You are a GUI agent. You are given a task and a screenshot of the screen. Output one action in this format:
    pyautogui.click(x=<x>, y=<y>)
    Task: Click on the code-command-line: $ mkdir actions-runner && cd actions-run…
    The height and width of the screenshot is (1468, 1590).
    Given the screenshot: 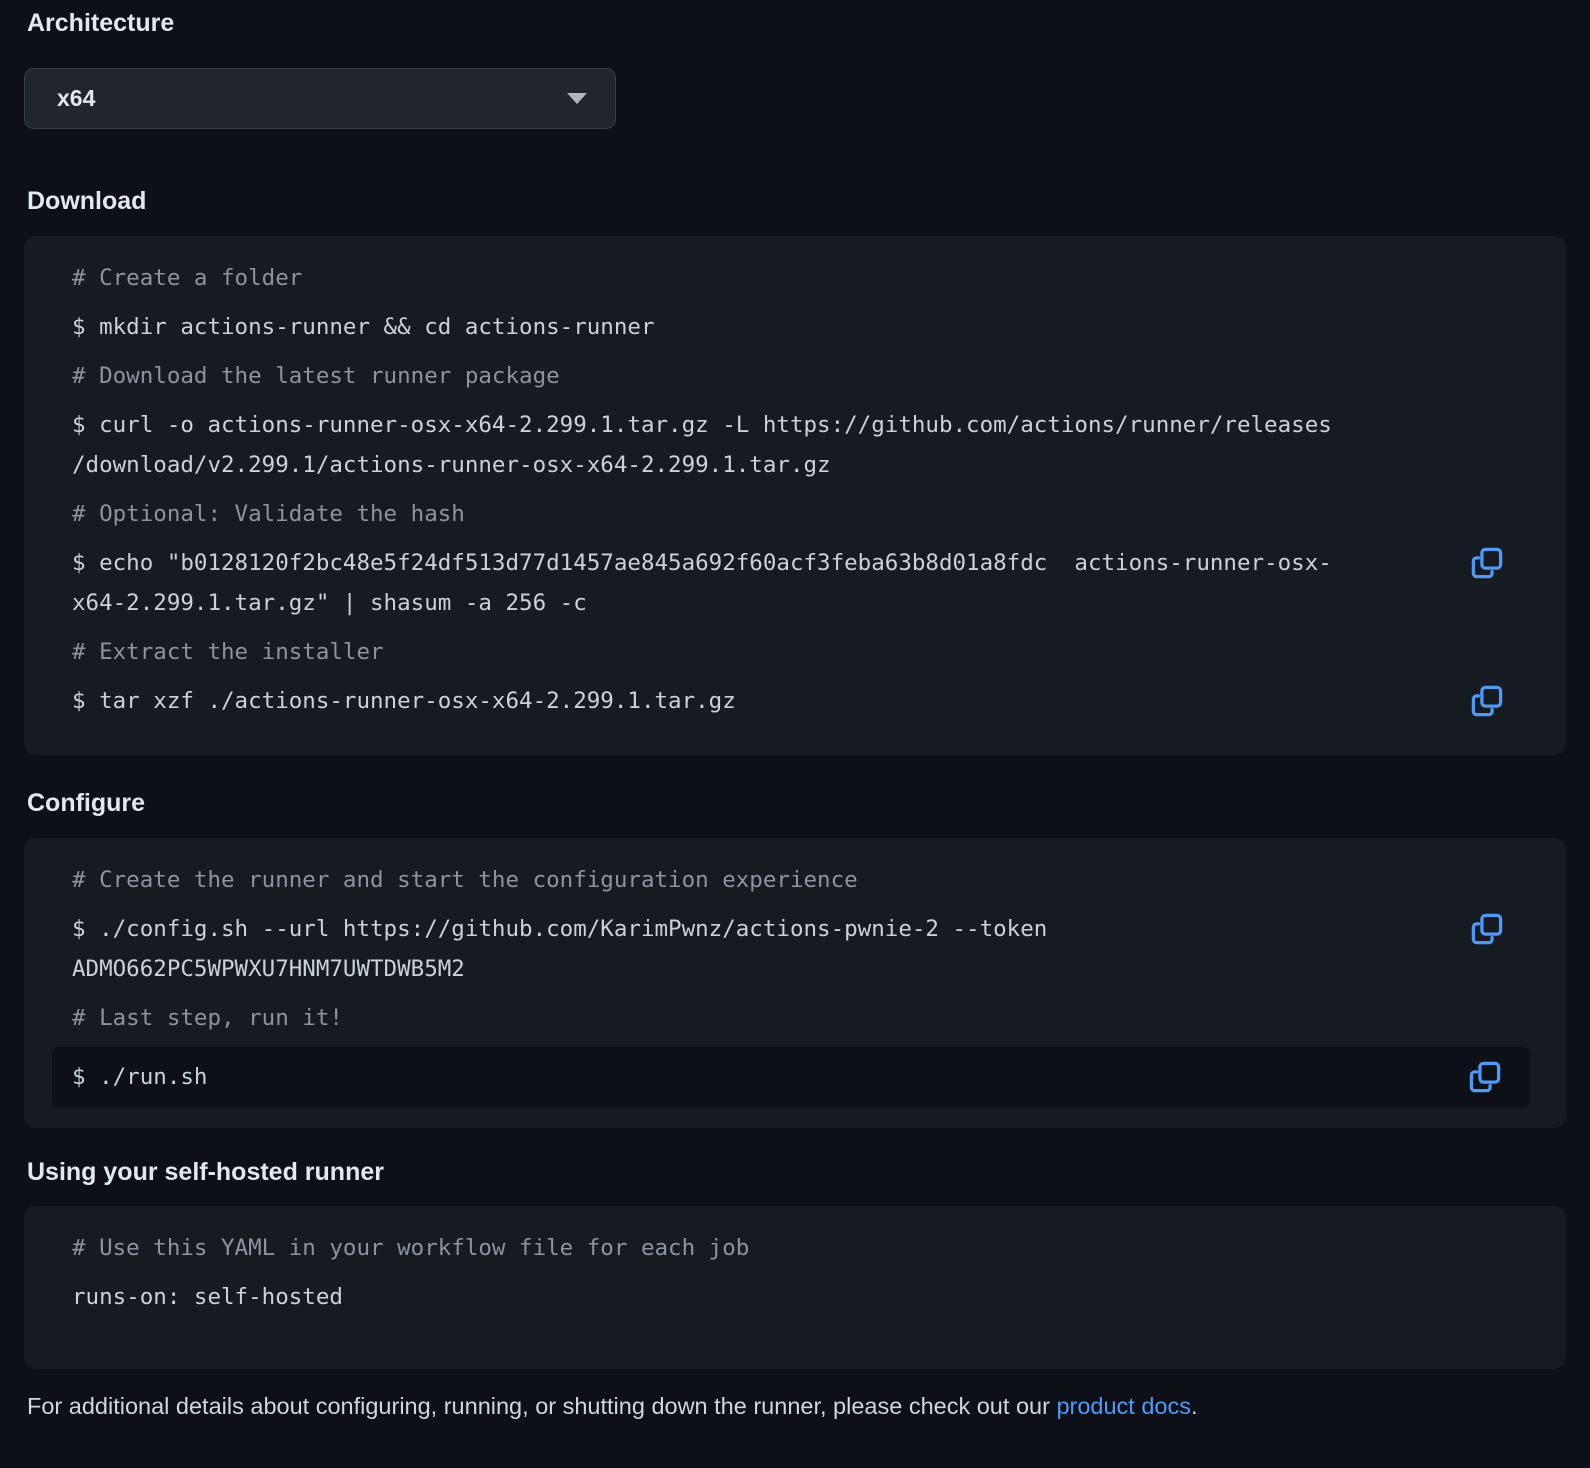 What is the action you would take?
    pyautogui.click(x=795, y=327)
    